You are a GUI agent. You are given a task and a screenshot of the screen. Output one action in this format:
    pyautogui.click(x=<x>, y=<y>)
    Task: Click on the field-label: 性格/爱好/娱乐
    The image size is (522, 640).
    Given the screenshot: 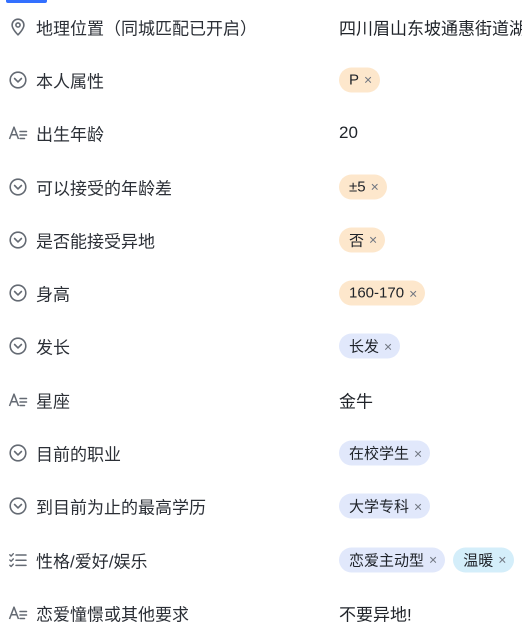 What is the action you would take?
    pyautogui.click(x=92, y=562)
    